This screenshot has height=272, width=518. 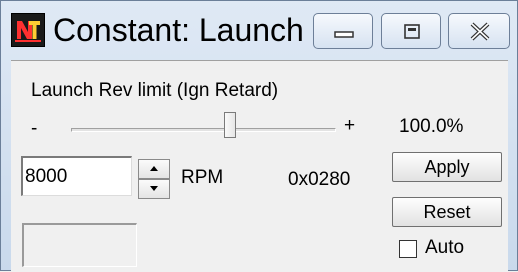 What do you see at coordinates (350, 125) in the screenshot?
I see `slider-max-label: +` at bounding box center [350, 125].